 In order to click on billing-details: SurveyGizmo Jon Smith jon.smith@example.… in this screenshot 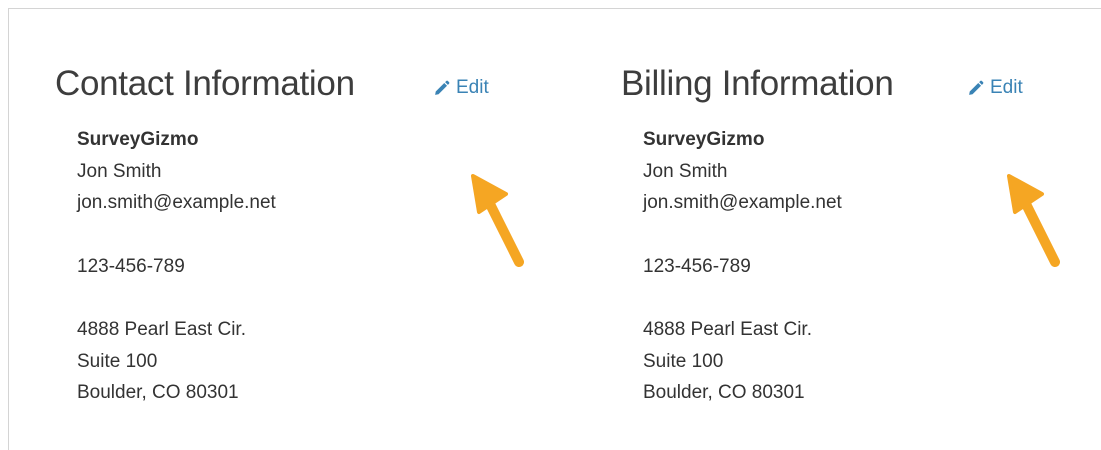, I will do `click(742, 266)`.